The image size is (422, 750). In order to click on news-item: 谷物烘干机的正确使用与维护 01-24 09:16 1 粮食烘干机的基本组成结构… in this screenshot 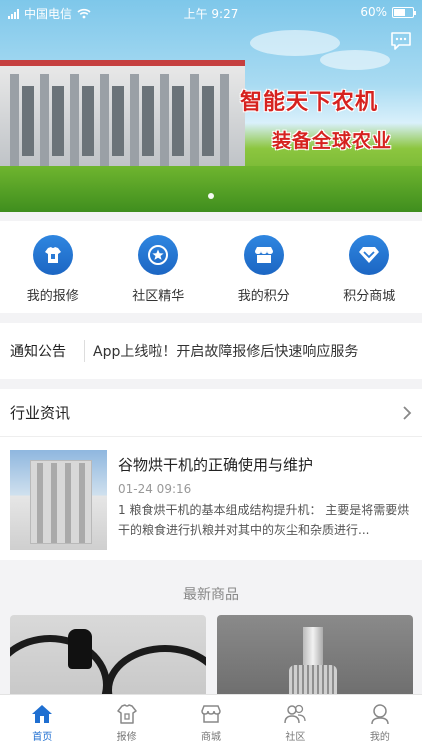, I will do `click(212, 500)`.